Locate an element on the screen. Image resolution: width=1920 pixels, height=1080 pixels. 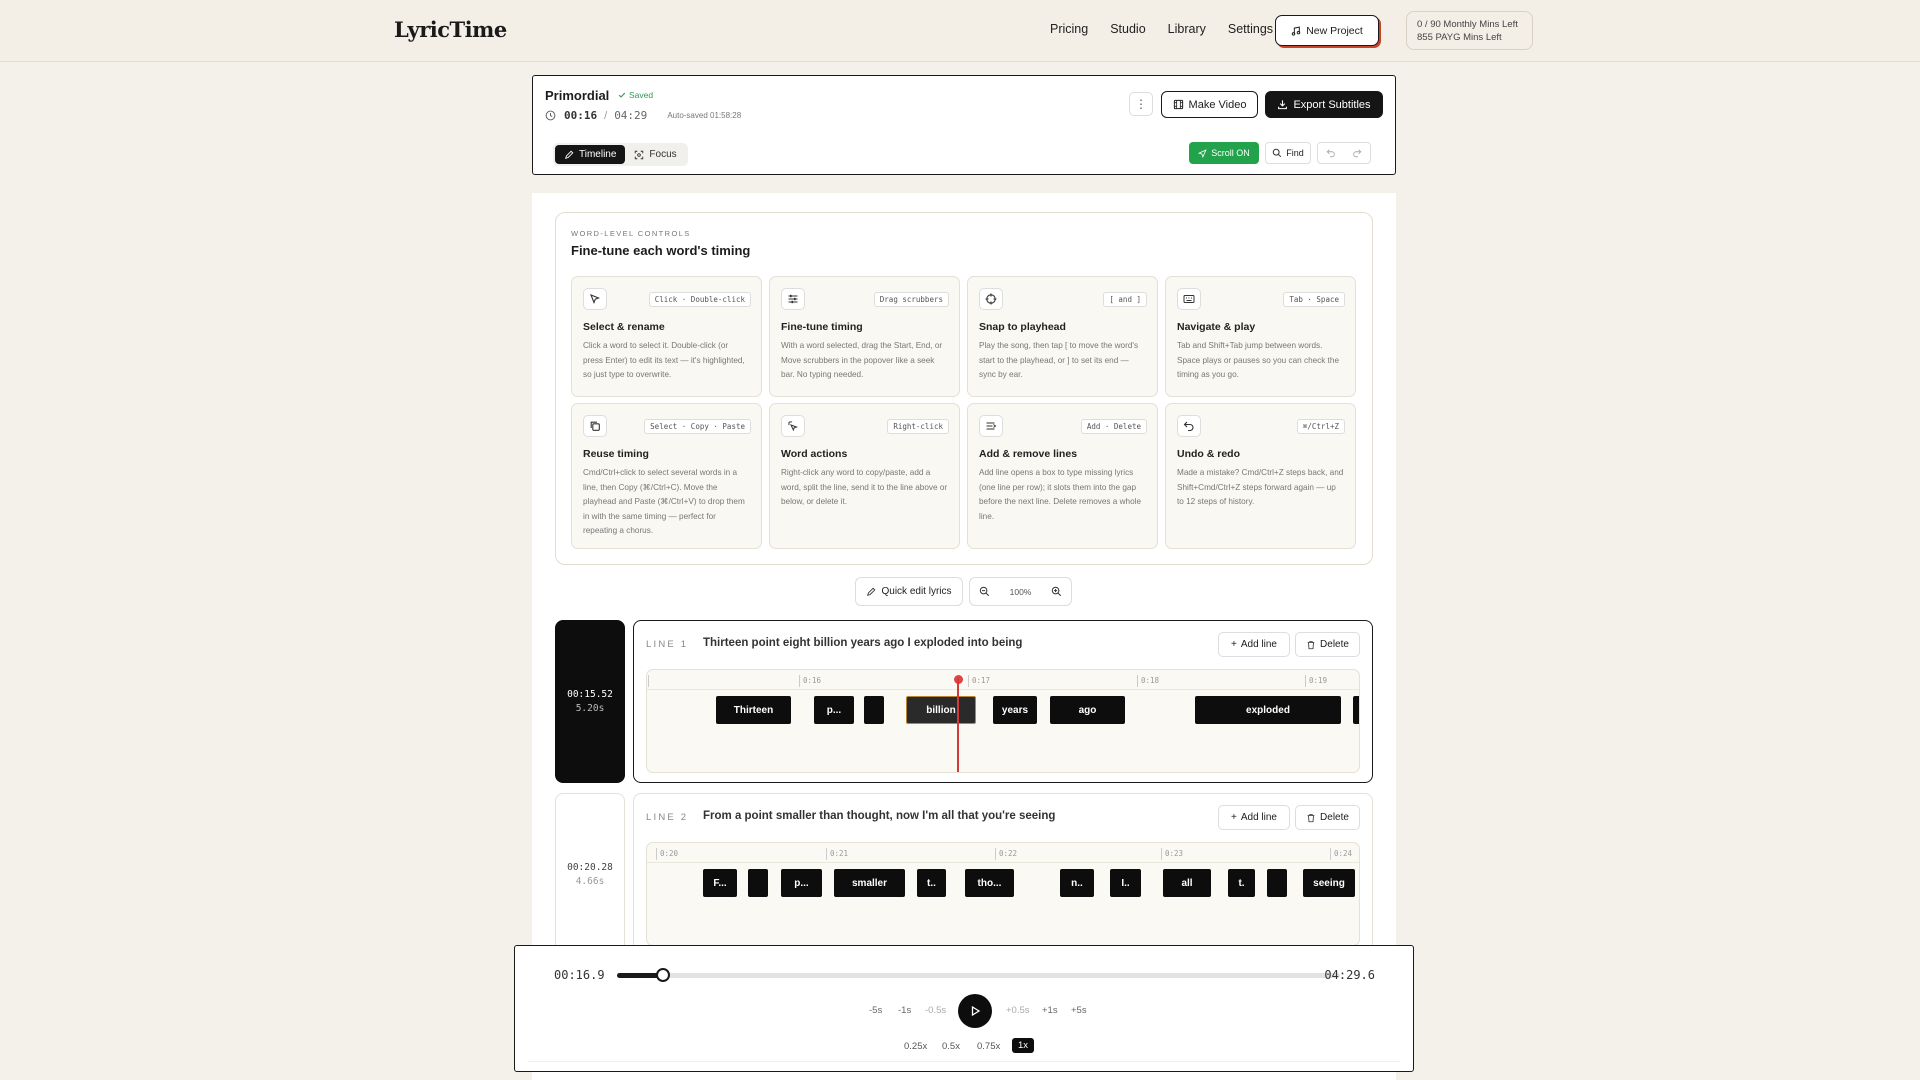
word-block: years is located at coordinates (1015, 710).